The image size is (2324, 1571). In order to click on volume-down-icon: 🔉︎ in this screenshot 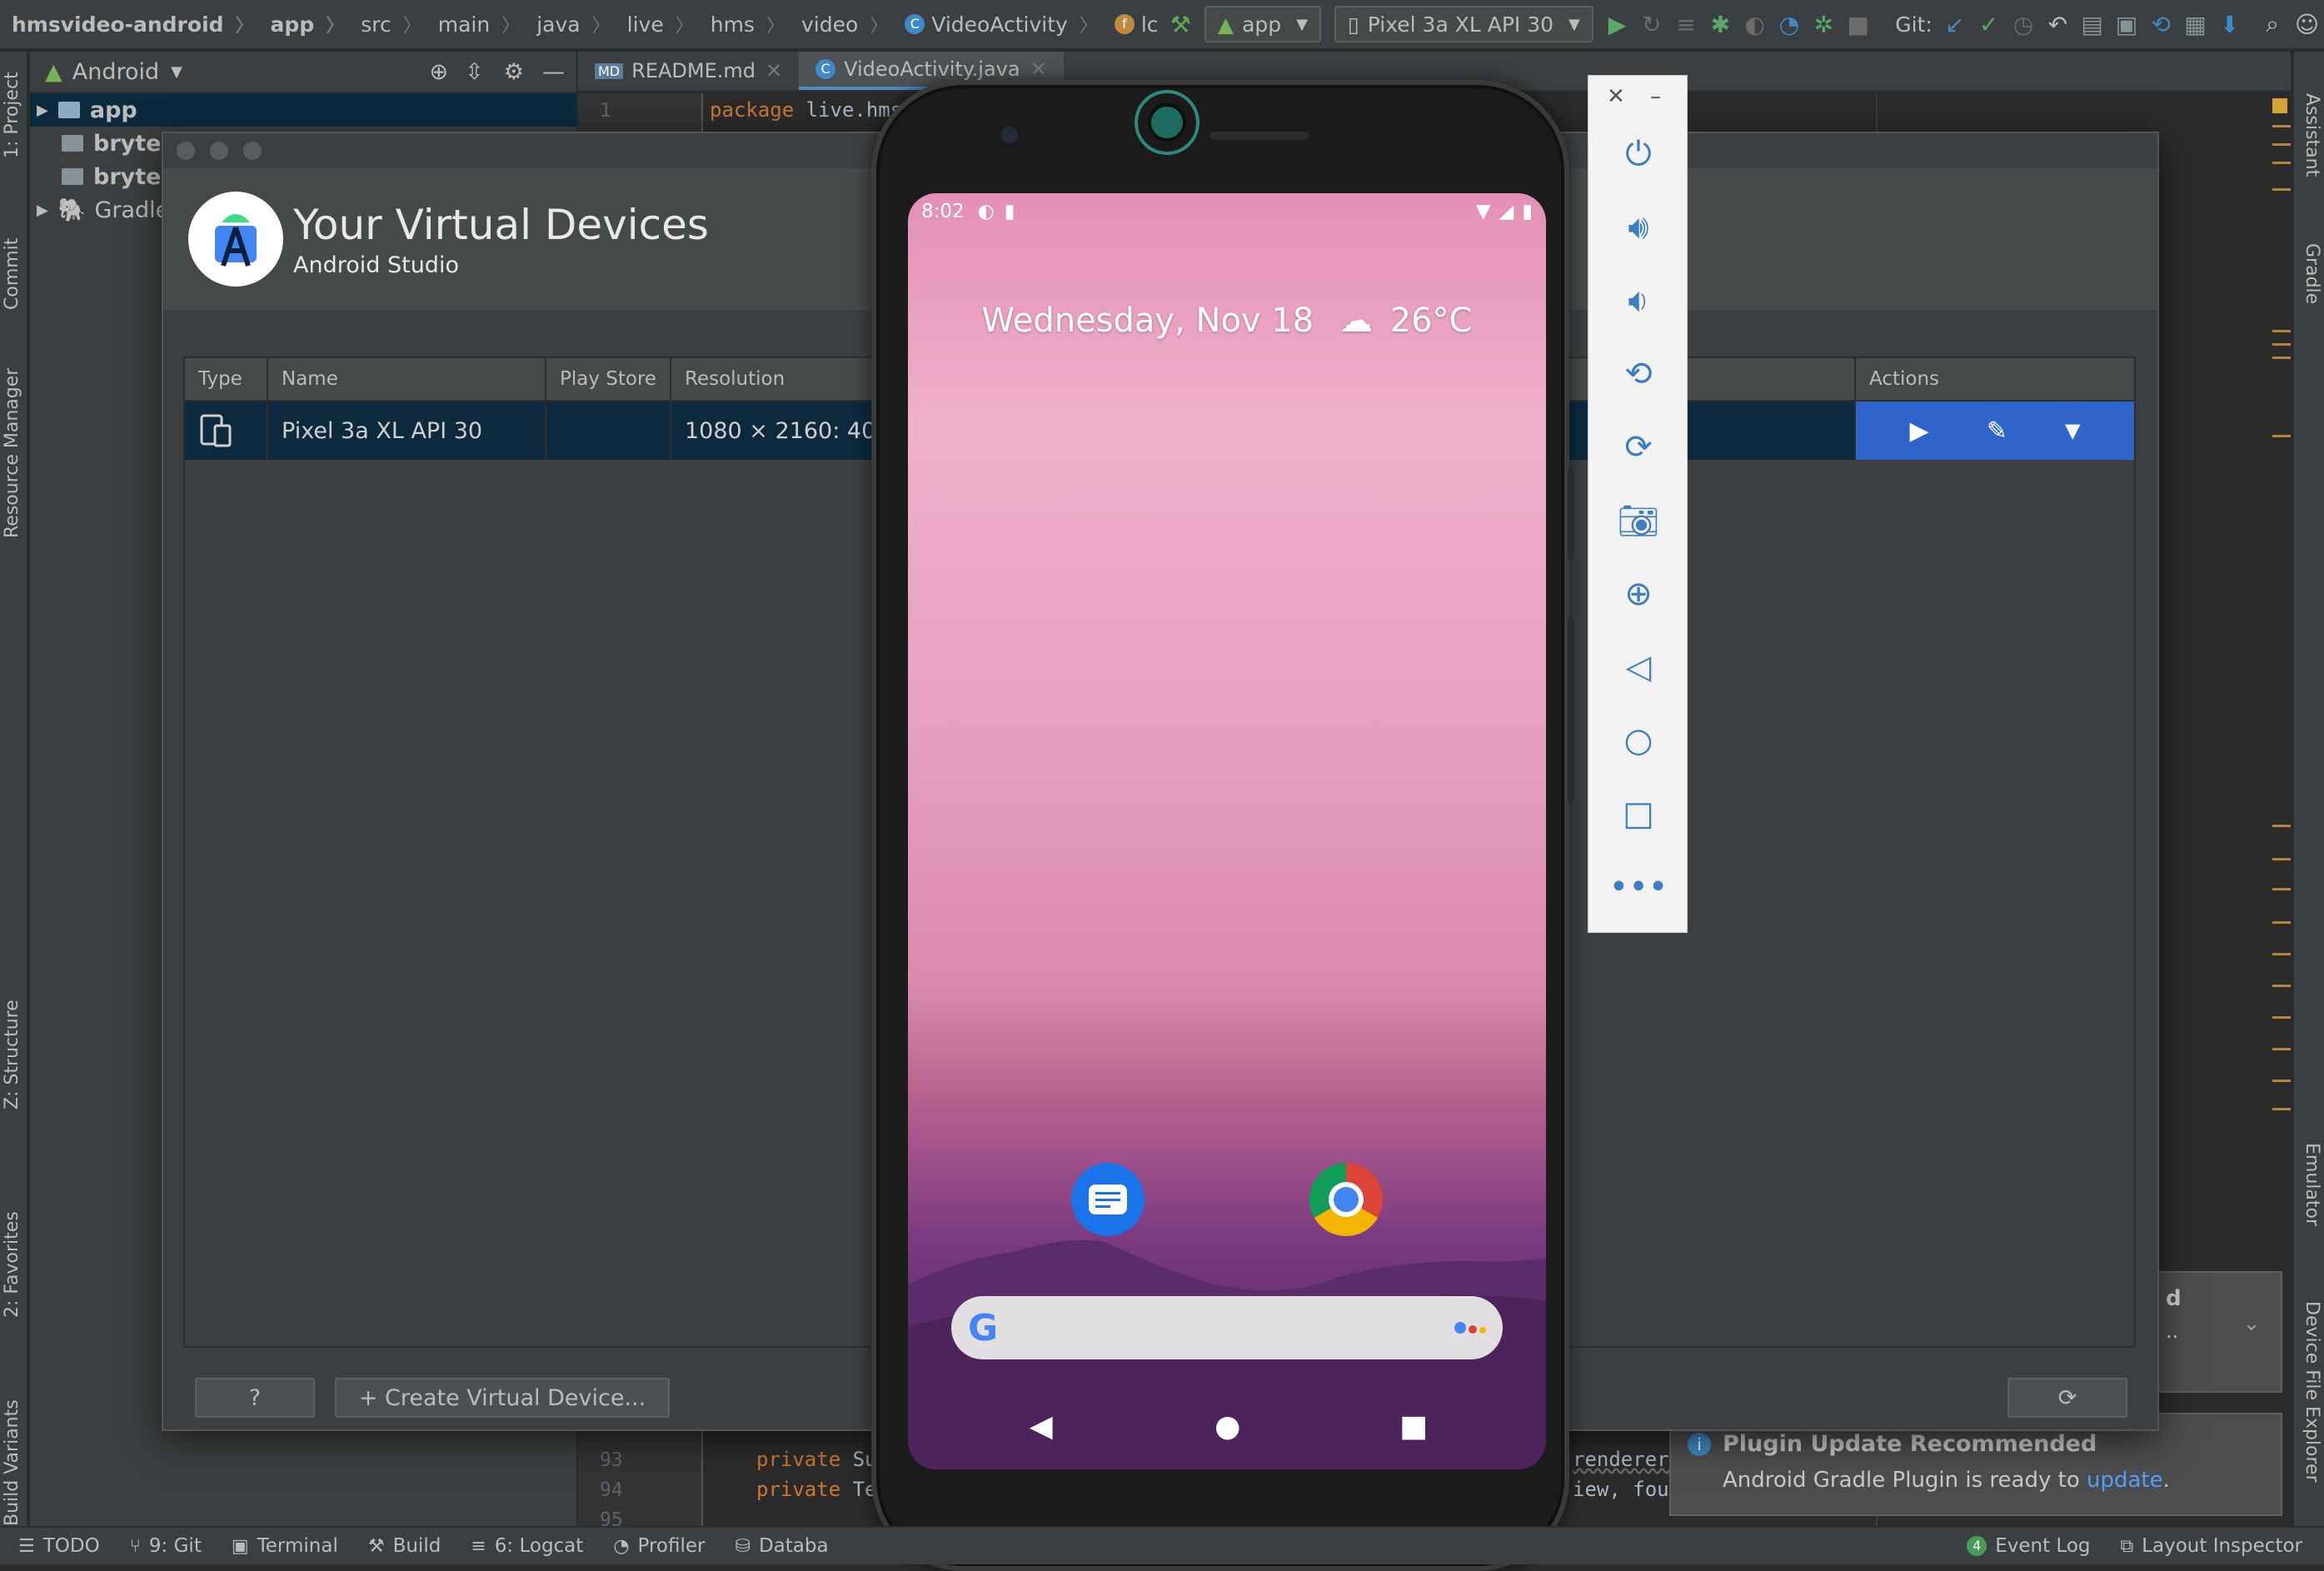, I will do `click(1638, 301)`.